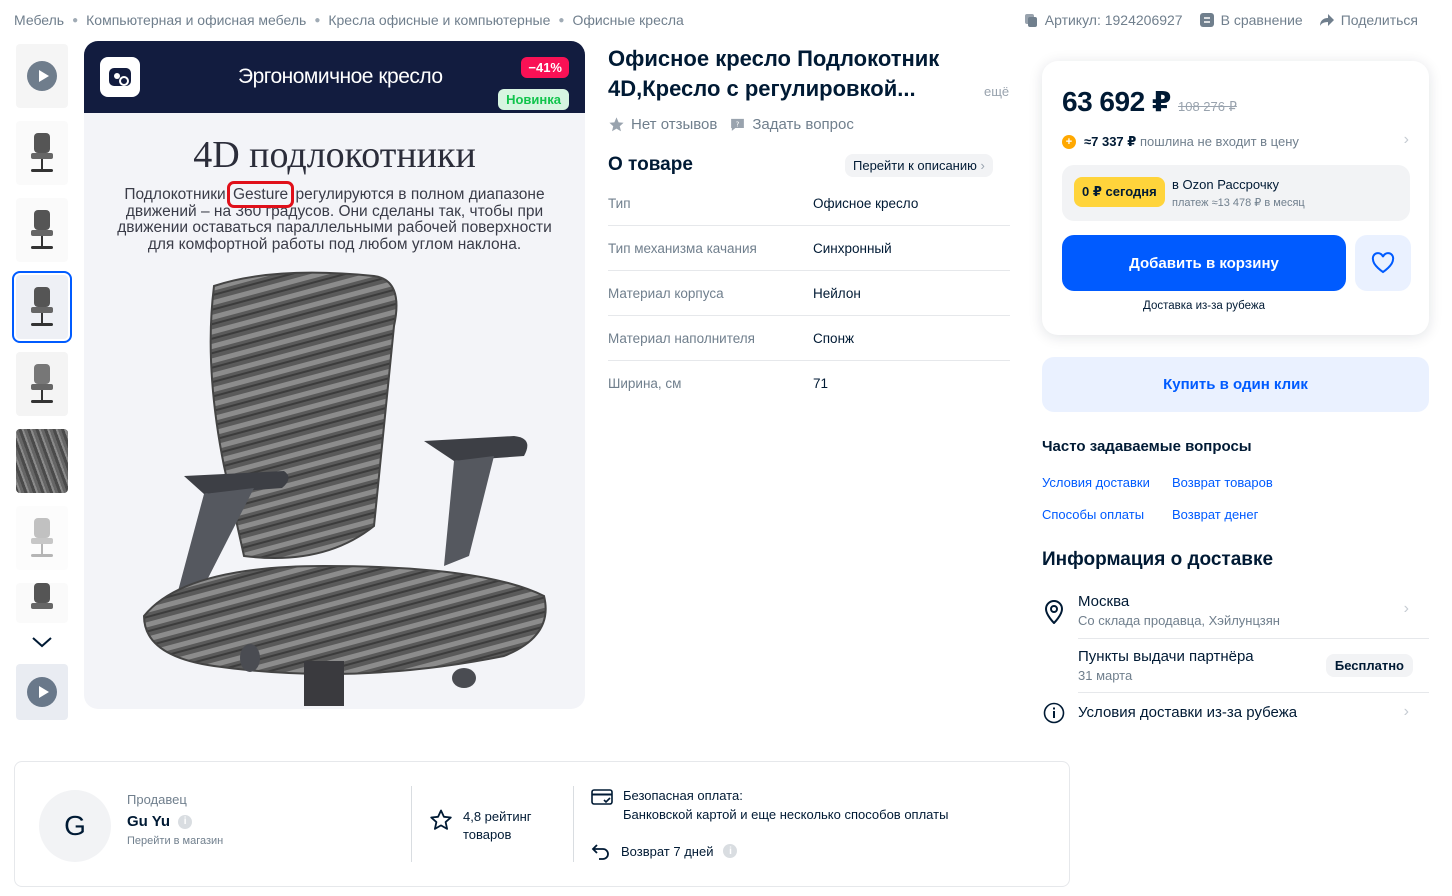 Image resolution: width=1452 pixels, height=896 pixels. What do you see at coordinates (533, 99) in the screenshot?
I see `new-badge: Новинка` at bounding box center [533, 99].